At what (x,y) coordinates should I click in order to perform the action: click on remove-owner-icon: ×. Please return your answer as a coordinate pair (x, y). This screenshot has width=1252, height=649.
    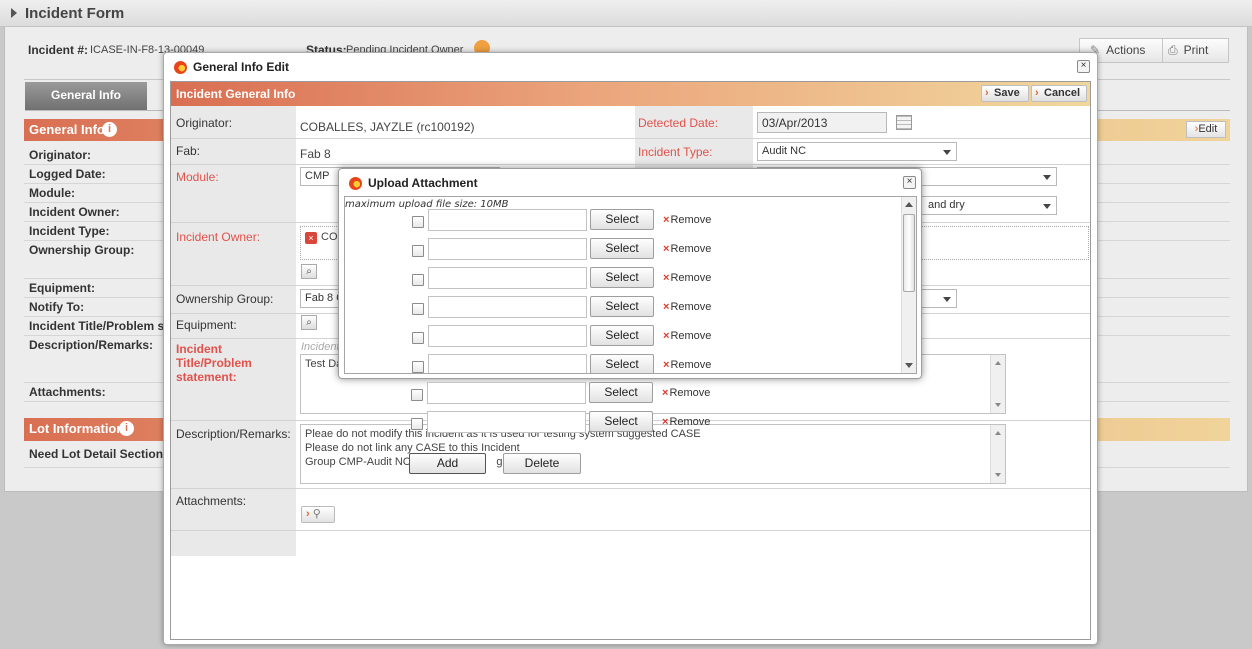
    Looking at the image, I should click on (311, 238).